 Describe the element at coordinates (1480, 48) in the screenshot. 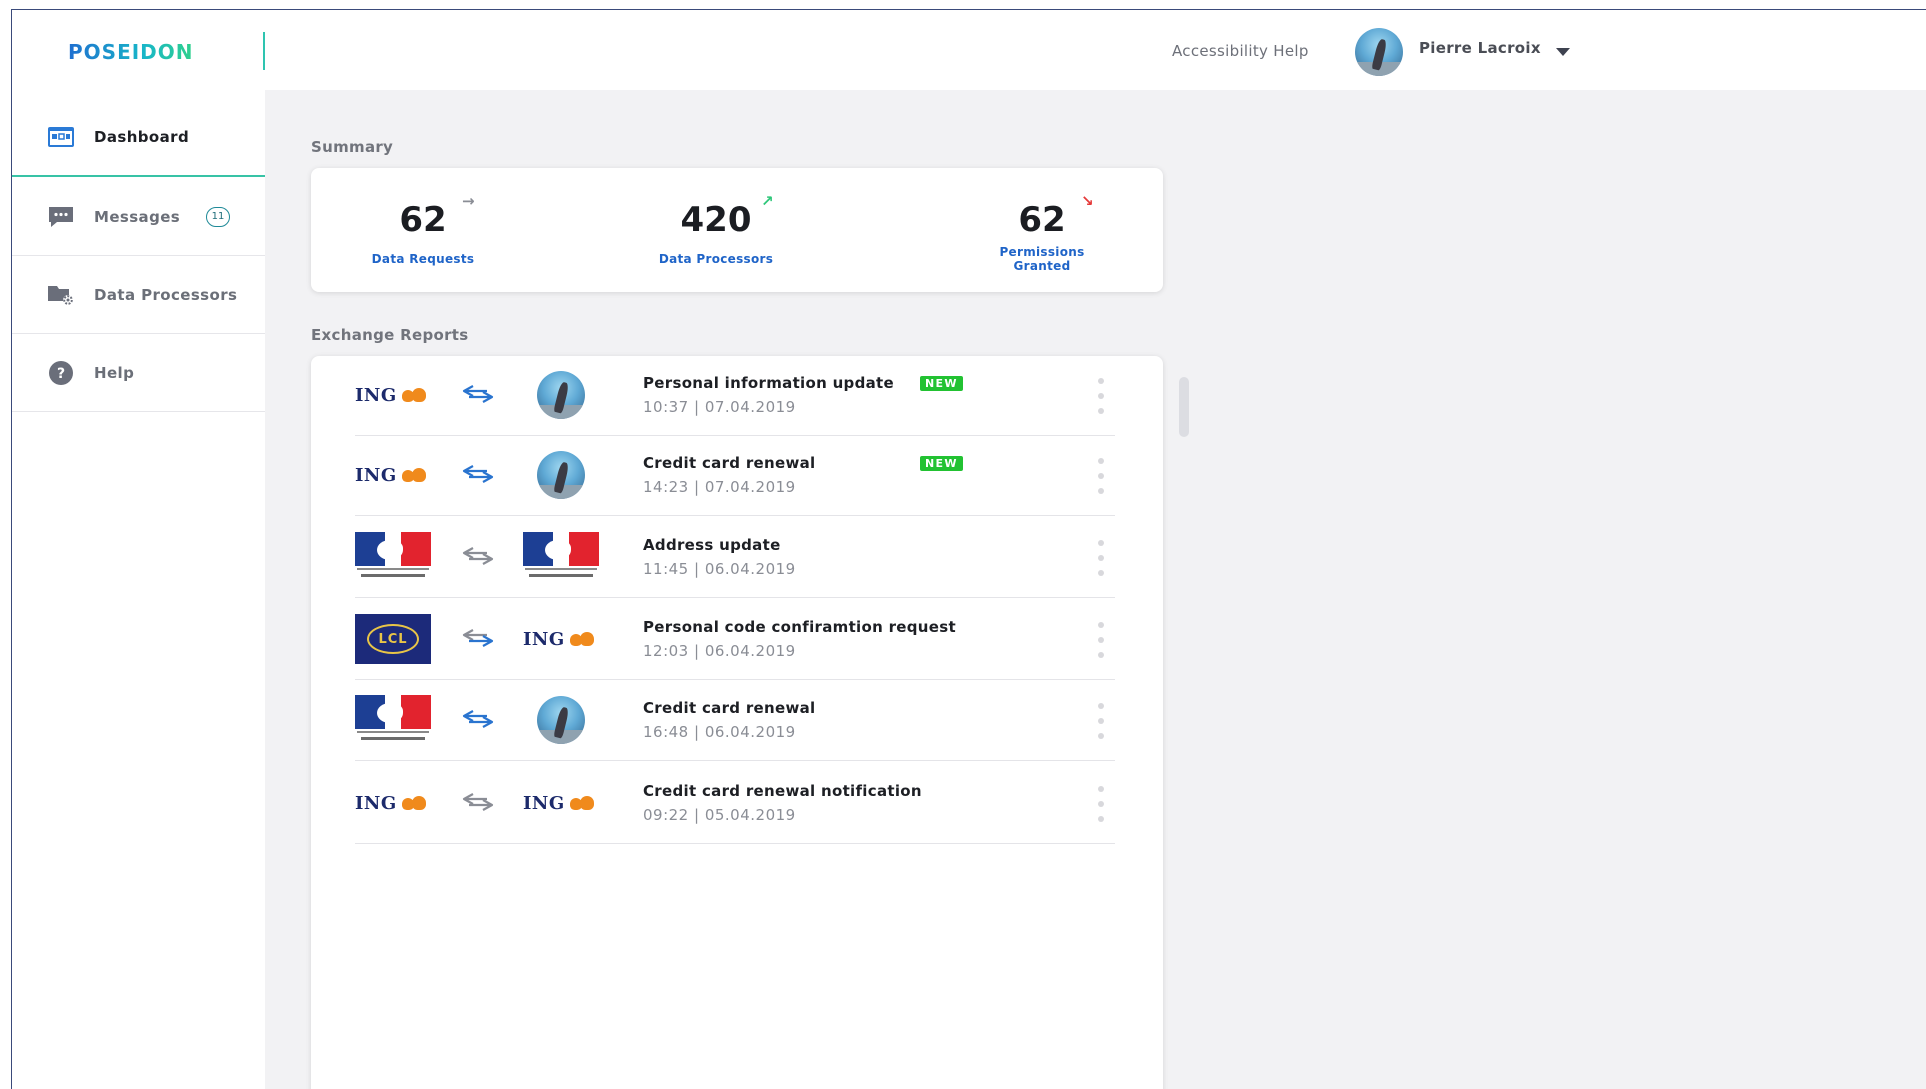

I see `user-name: Pierre Lacroix` at that location.